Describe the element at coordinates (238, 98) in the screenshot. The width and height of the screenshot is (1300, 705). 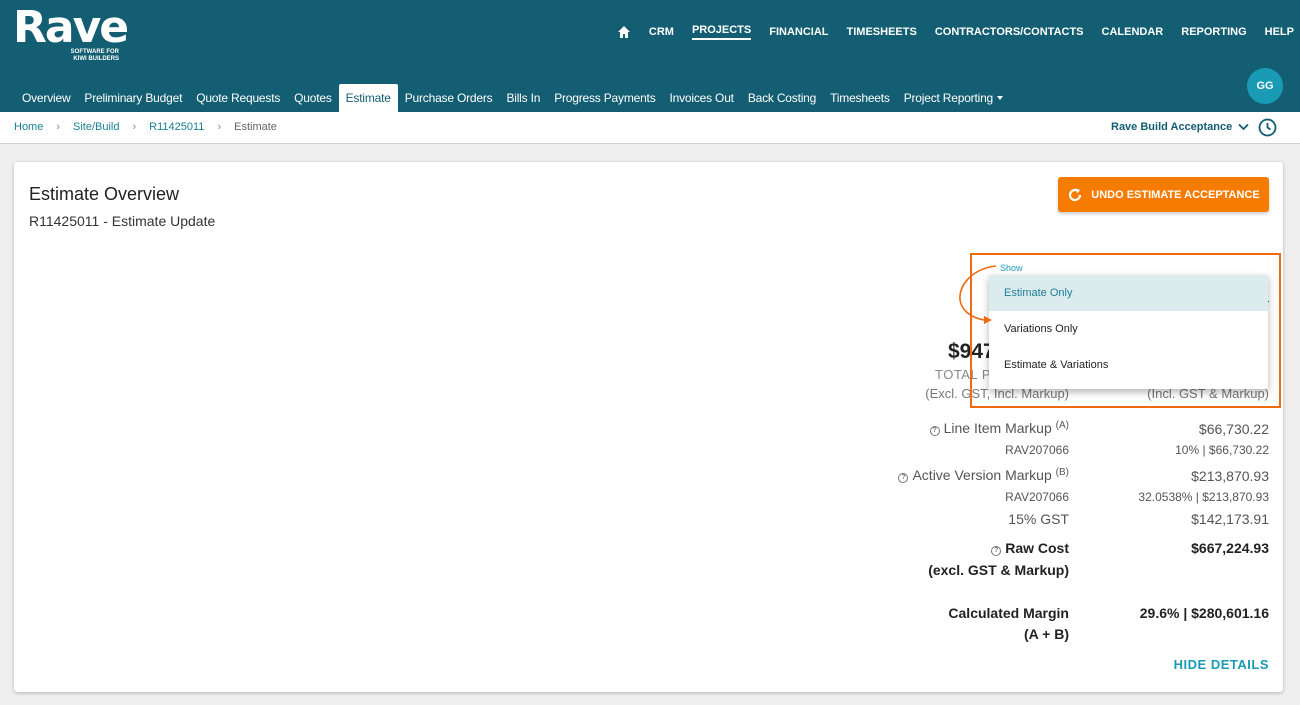
I see `tab-quote-requests: Quote Requests` at that location.